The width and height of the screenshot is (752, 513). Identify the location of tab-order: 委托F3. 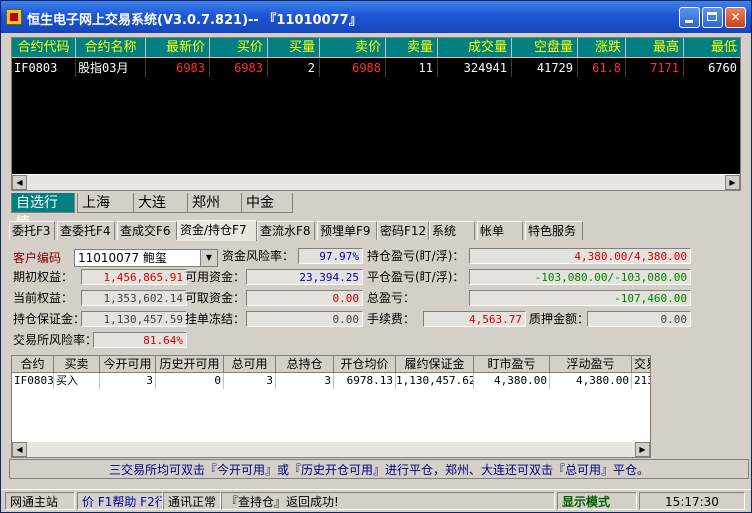
(32, 230).